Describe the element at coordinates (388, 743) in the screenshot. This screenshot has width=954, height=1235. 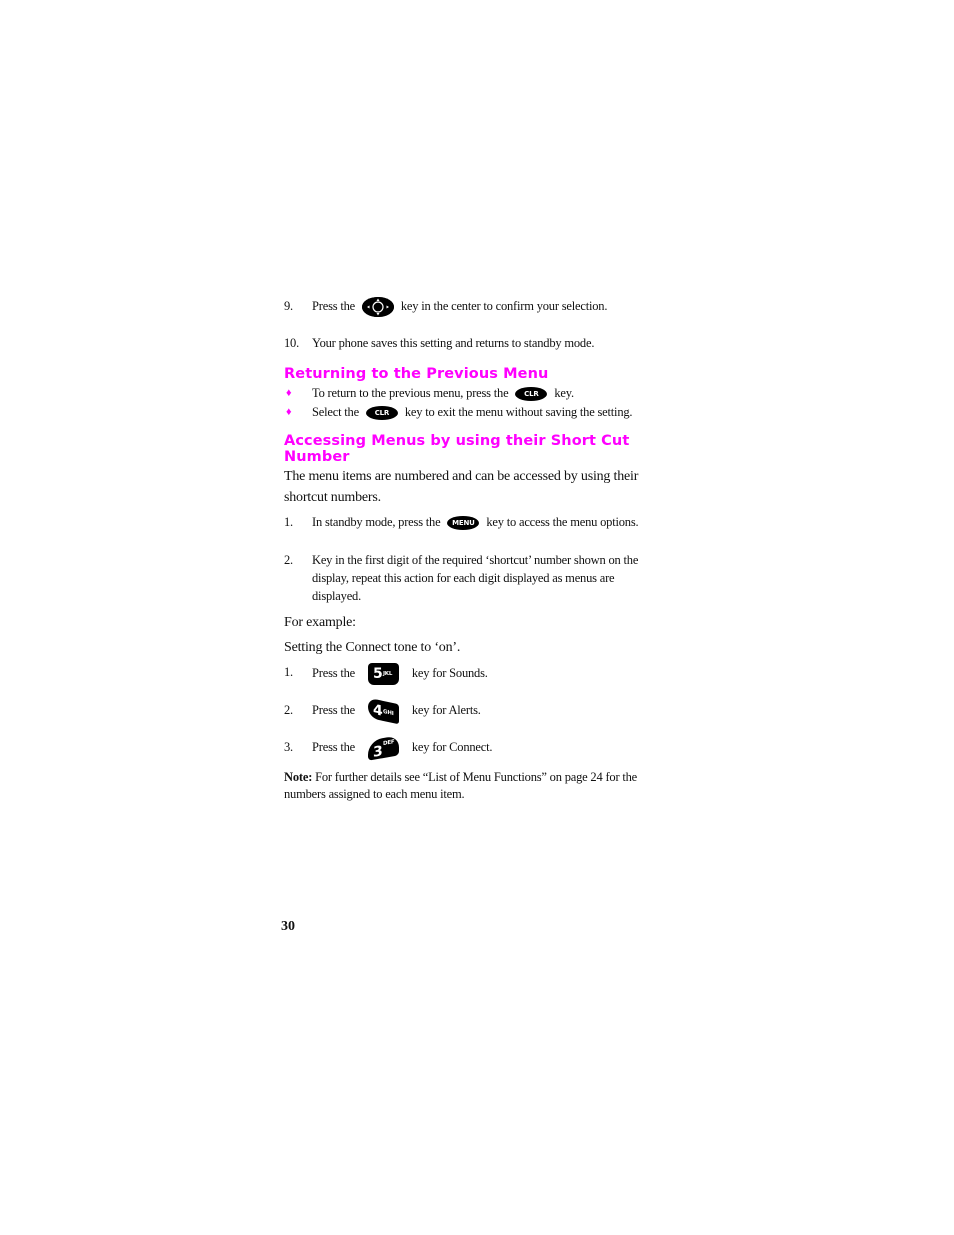
I see `key-letters: DEF` at that location.